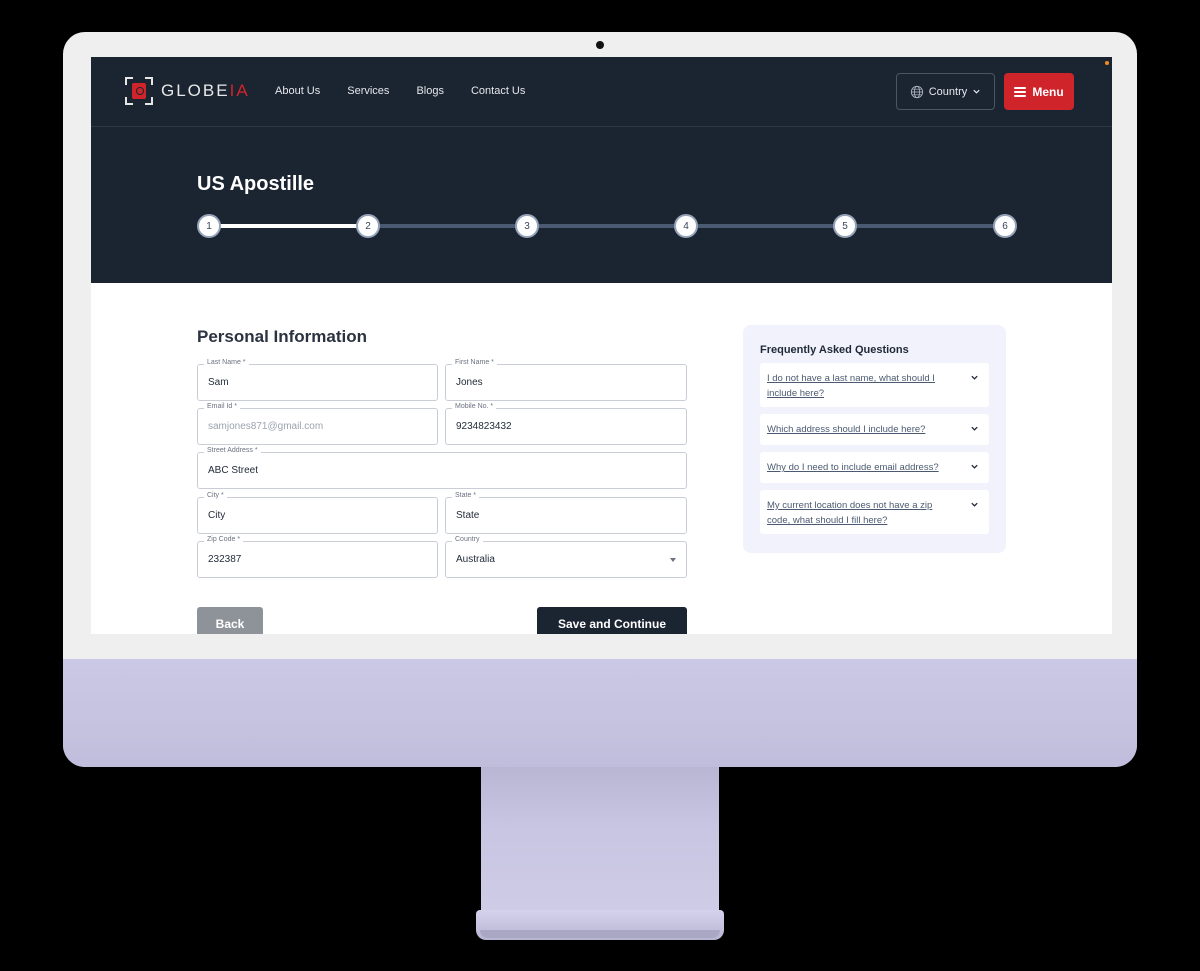 This screenshot has width=1200, height=971. I want to click on monitor-chin, so click(600, 713).